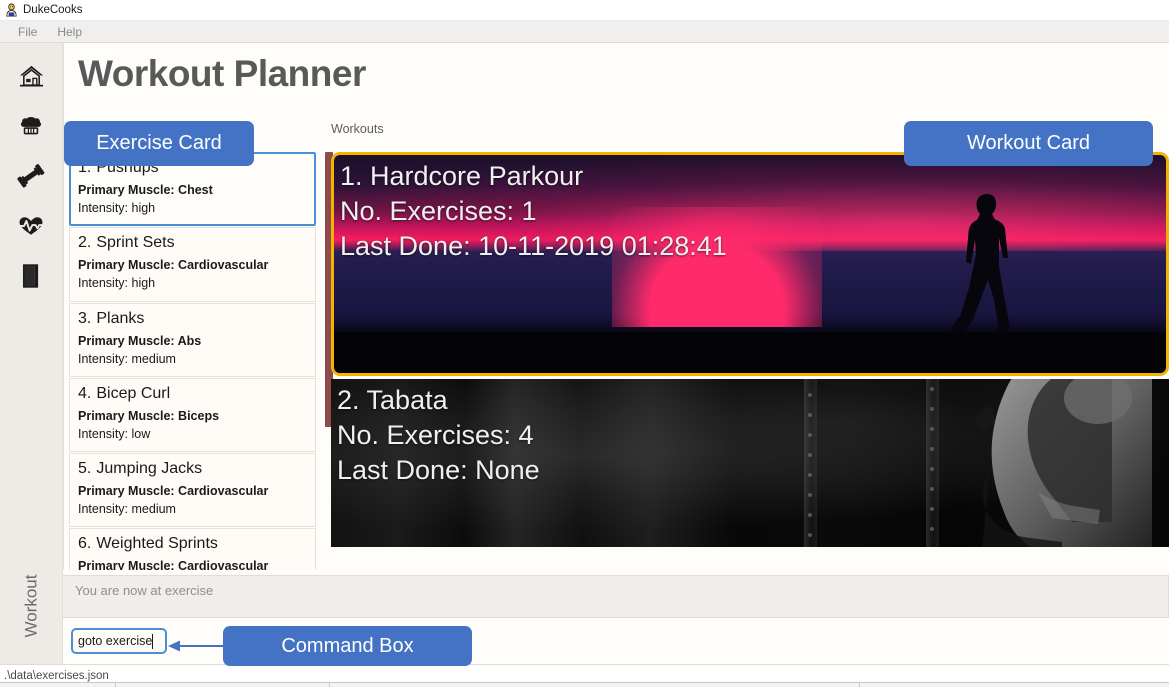 This screenshot has width=1169, height=687. I want to click on home-icon, so click(31, 76).